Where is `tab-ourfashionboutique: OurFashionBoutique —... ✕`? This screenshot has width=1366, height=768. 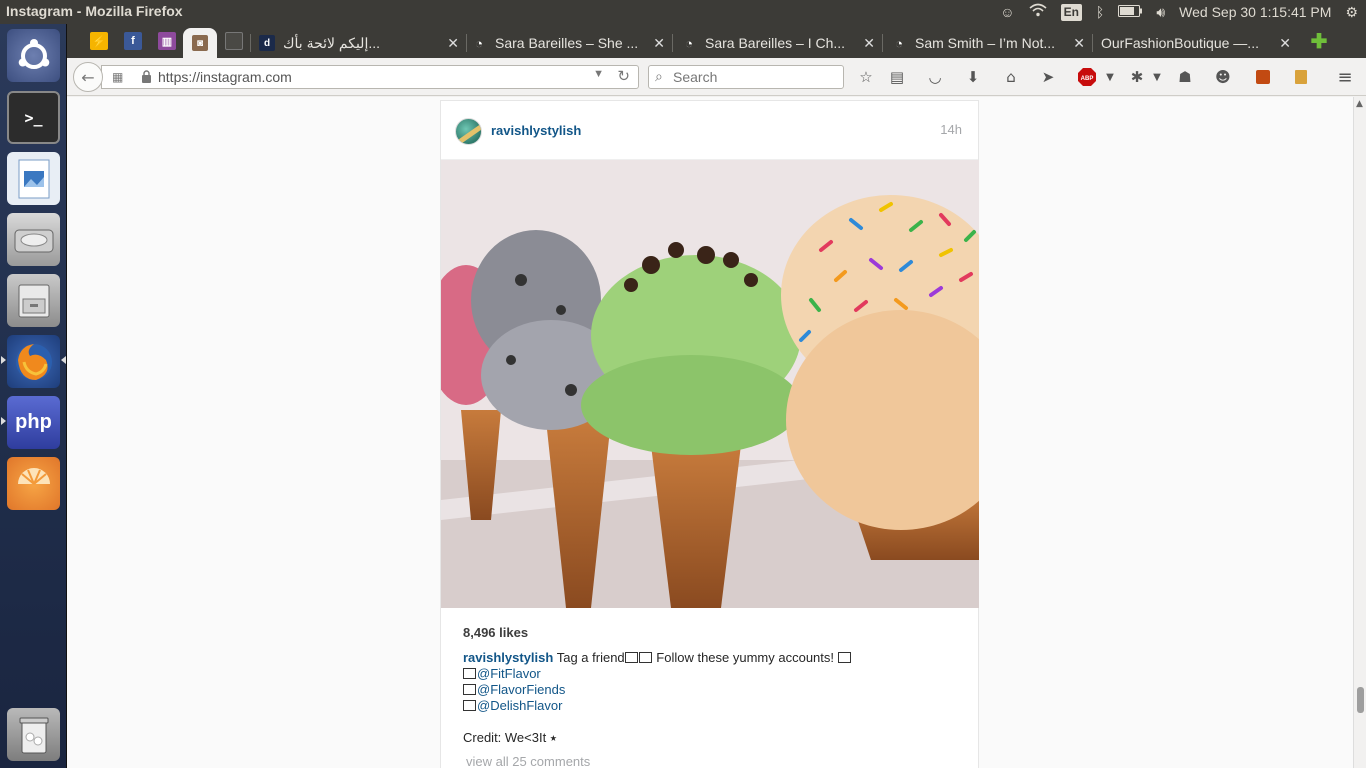
tab-ourfashionboutique: OurFashionBoutique —... ✕ is located at coordinates (1199, 43).